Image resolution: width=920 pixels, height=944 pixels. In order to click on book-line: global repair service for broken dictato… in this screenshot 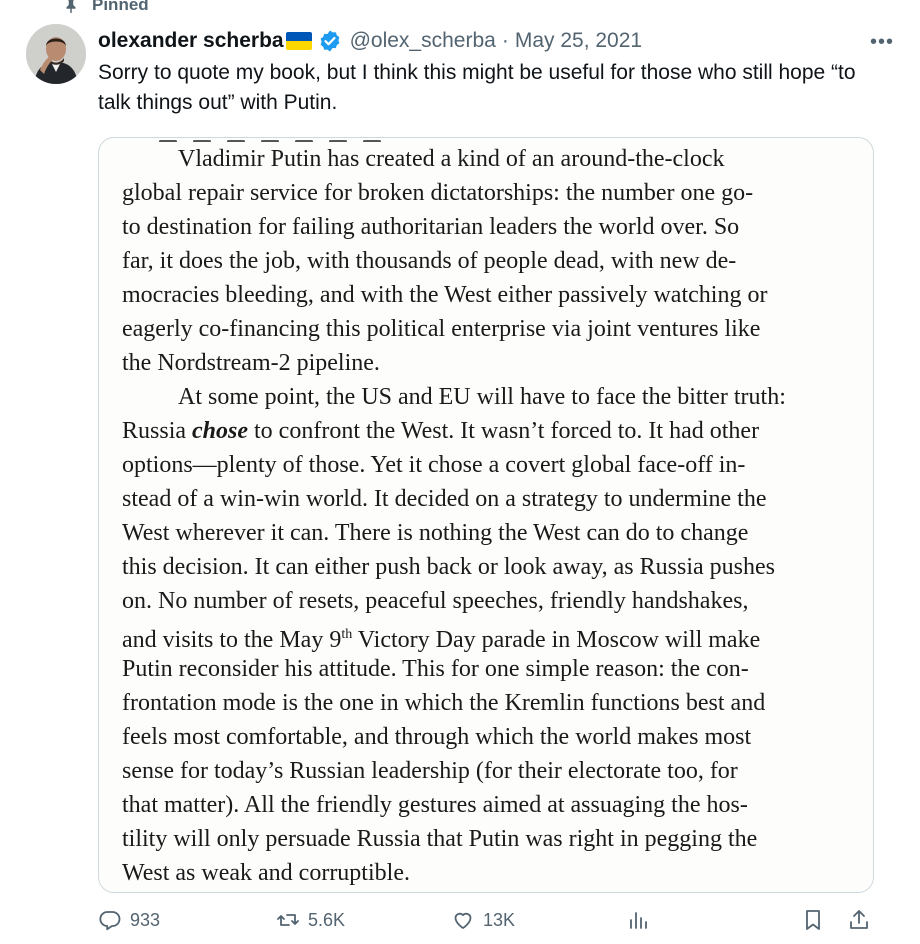, I will do `click(438, 193)`.